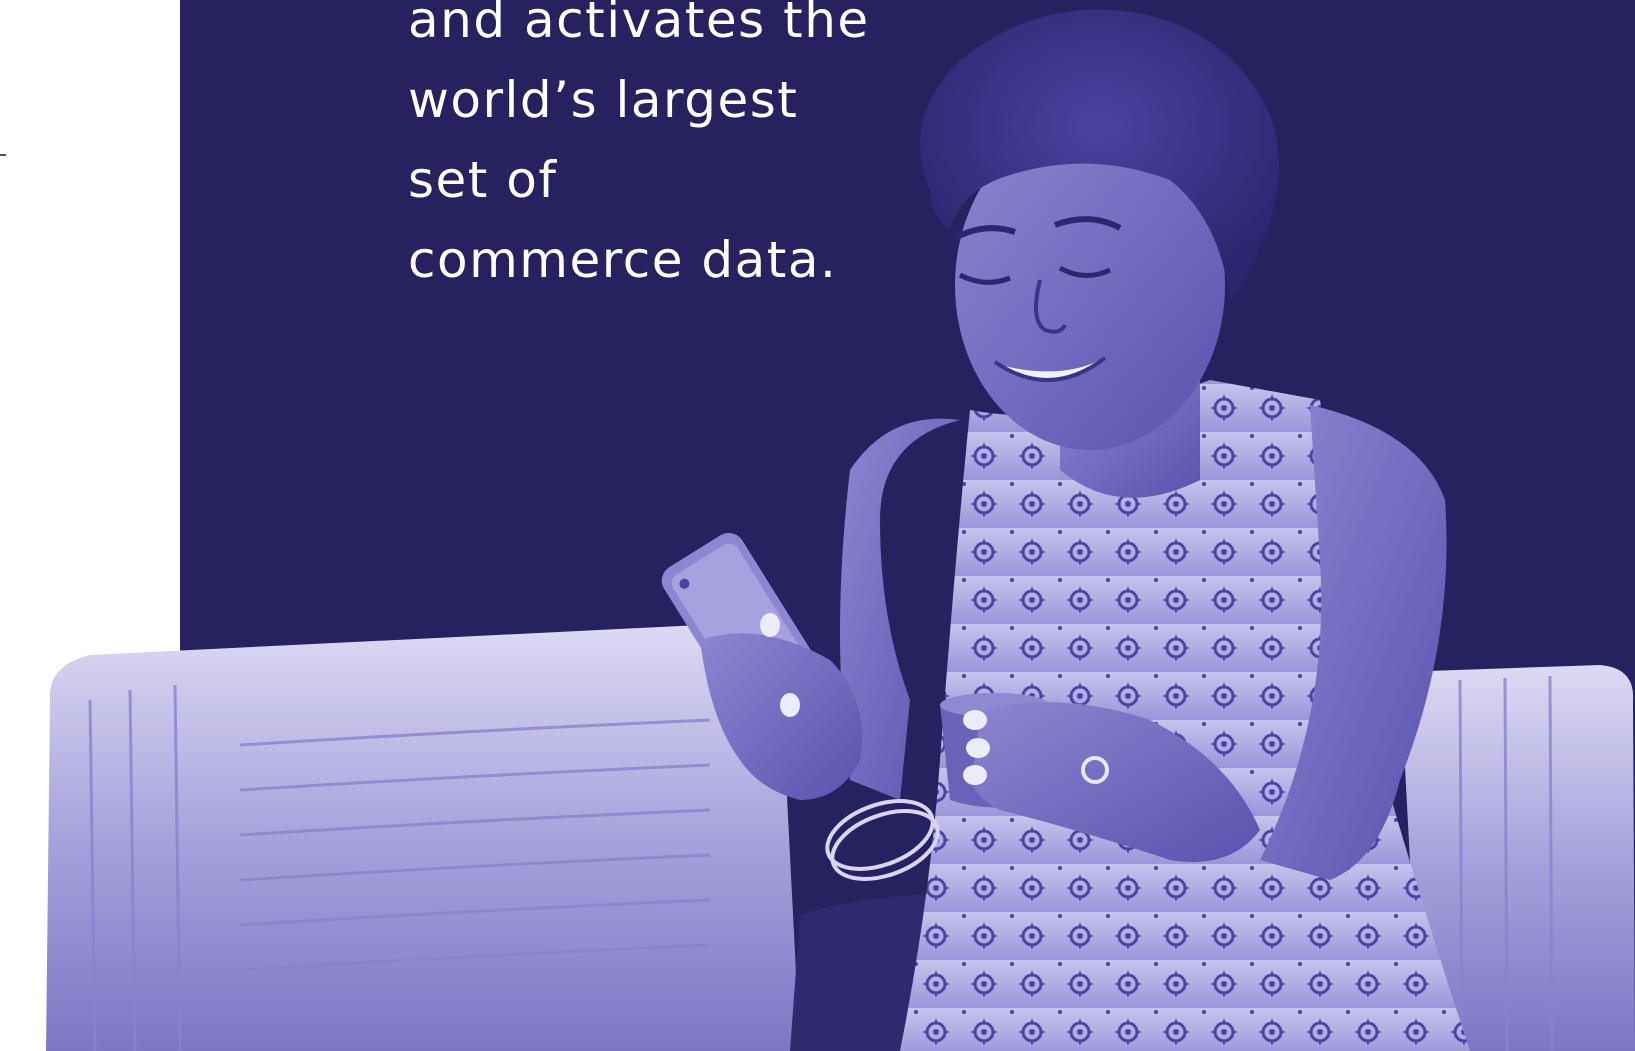 The height and width of the screenshot is (1051, 1635). What do you see at coordinates (639, 24) in the screenshot?
I see `headline-line-1: and activates the` at bounding box center [639, 24].